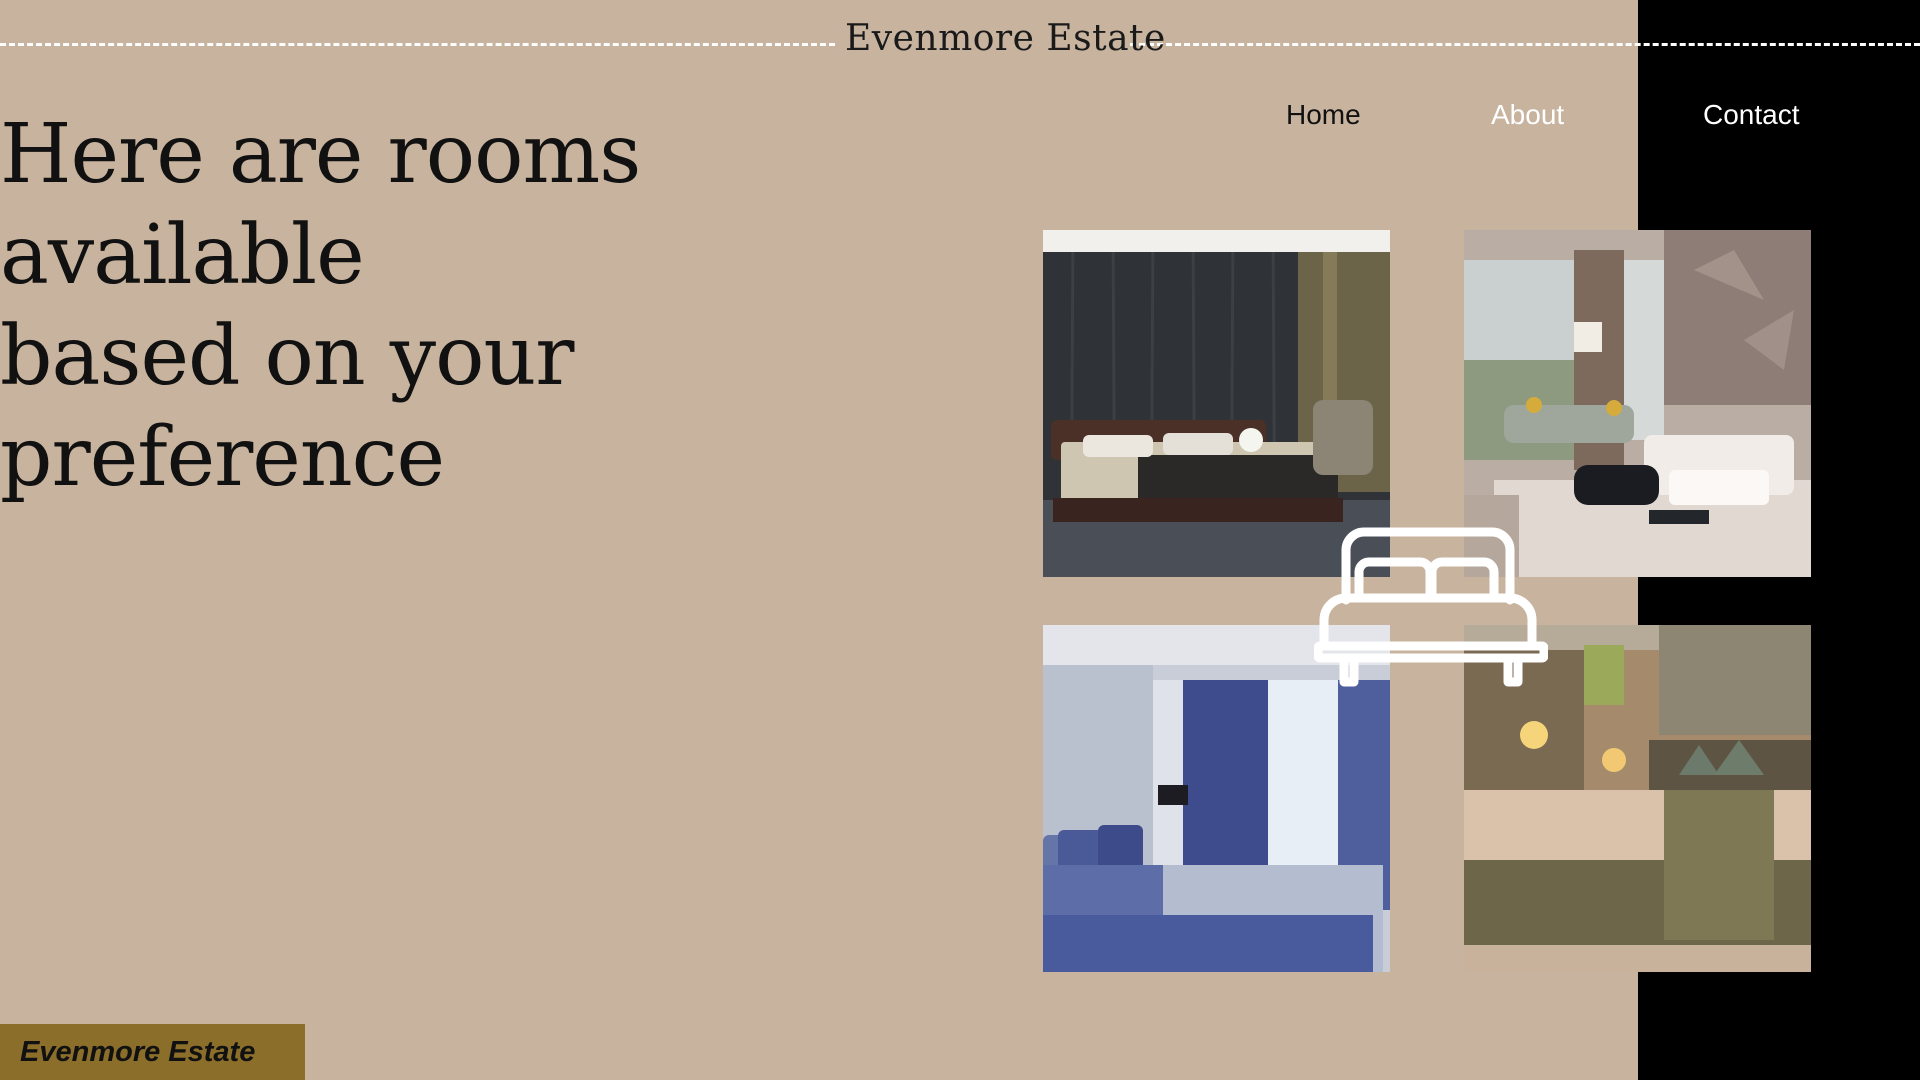 Image resolution: width=1920 pixels, height=1080 pixels. What do you see at coordinates (138, 1052) in the screenshot?
I see `footer-brand-label: Evenmore Estate` at bounding box center [138, 1052].